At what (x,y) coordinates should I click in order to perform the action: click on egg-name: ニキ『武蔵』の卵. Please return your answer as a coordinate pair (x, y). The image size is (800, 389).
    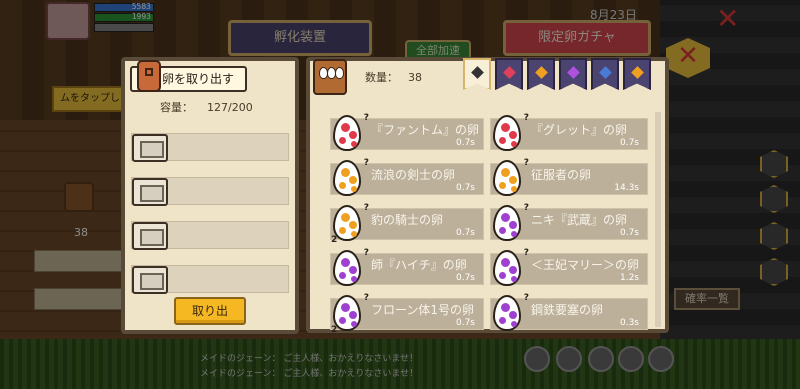
    Looking at the image, I should click on (579, 220).